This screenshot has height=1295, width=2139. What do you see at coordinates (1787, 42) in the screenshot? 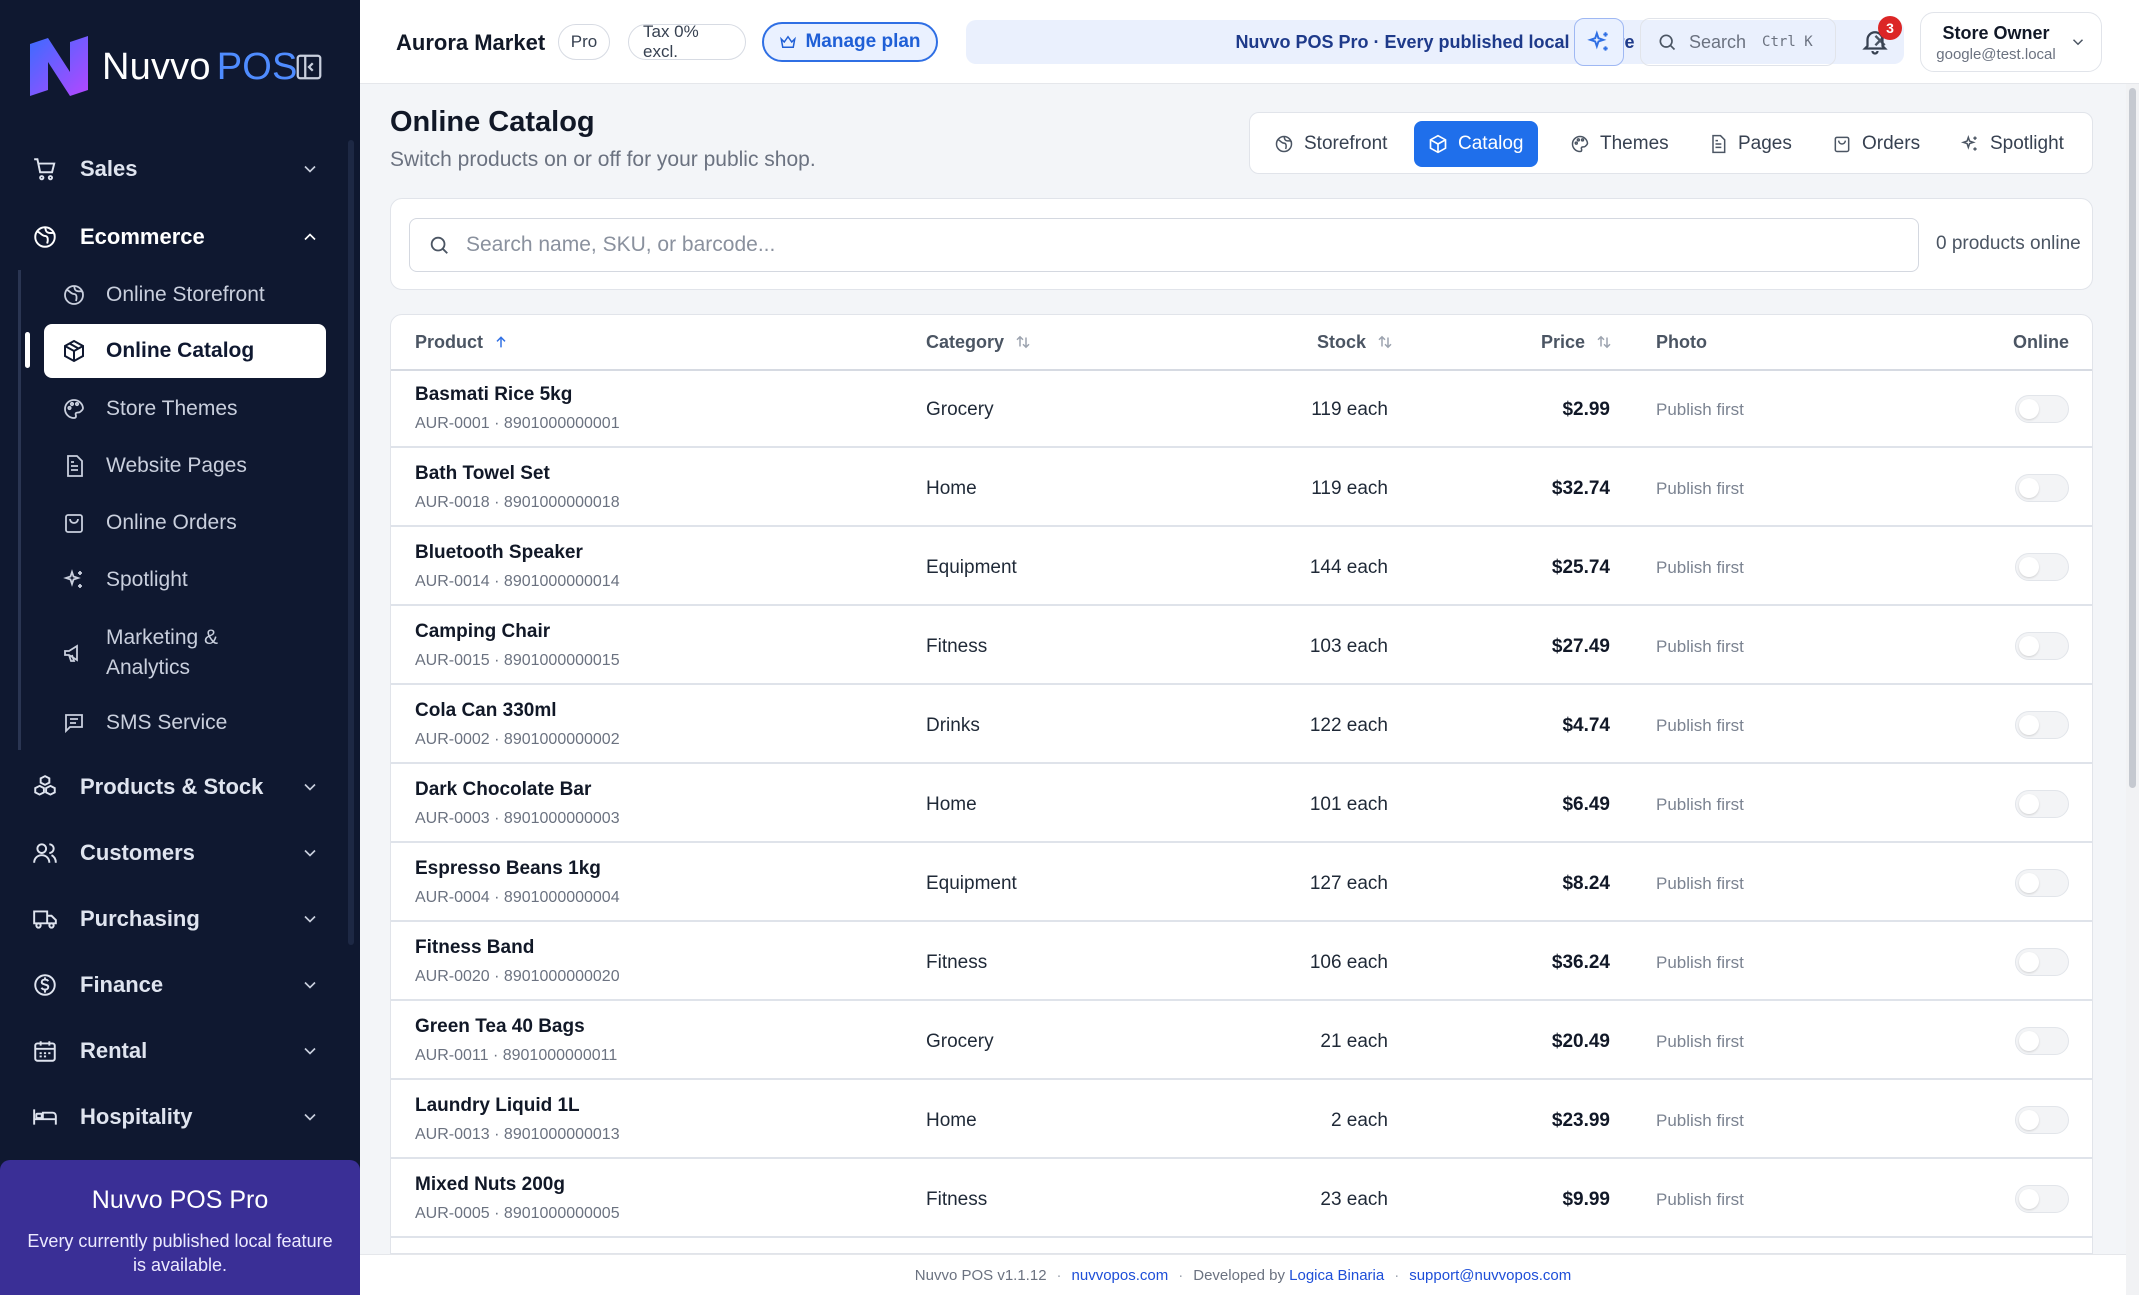
I see `search-shortcut: Ctrl K` at bounding box center [1787, 42].